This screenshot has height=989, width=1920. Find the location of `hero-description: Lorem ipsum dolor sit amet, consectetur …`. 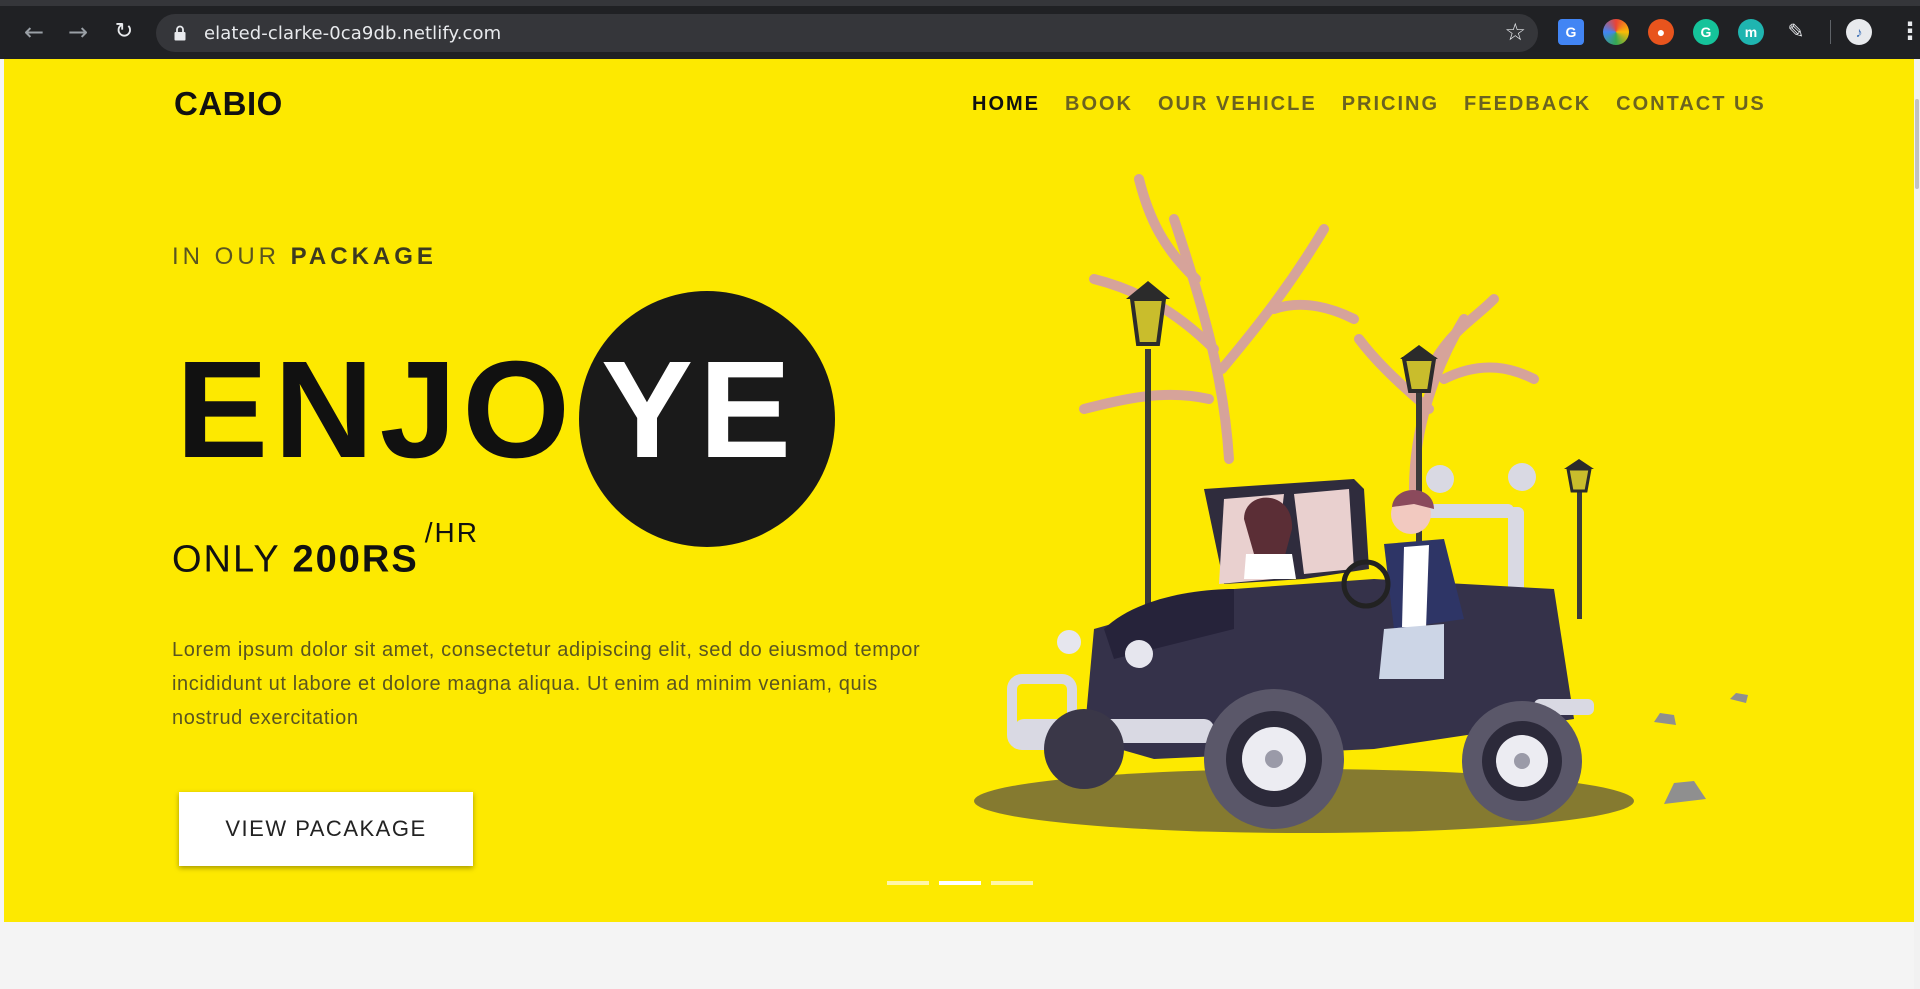

hero-description: Lorem ipsum dolor sit amet, consectetur … is located at coordinates (546, 684).